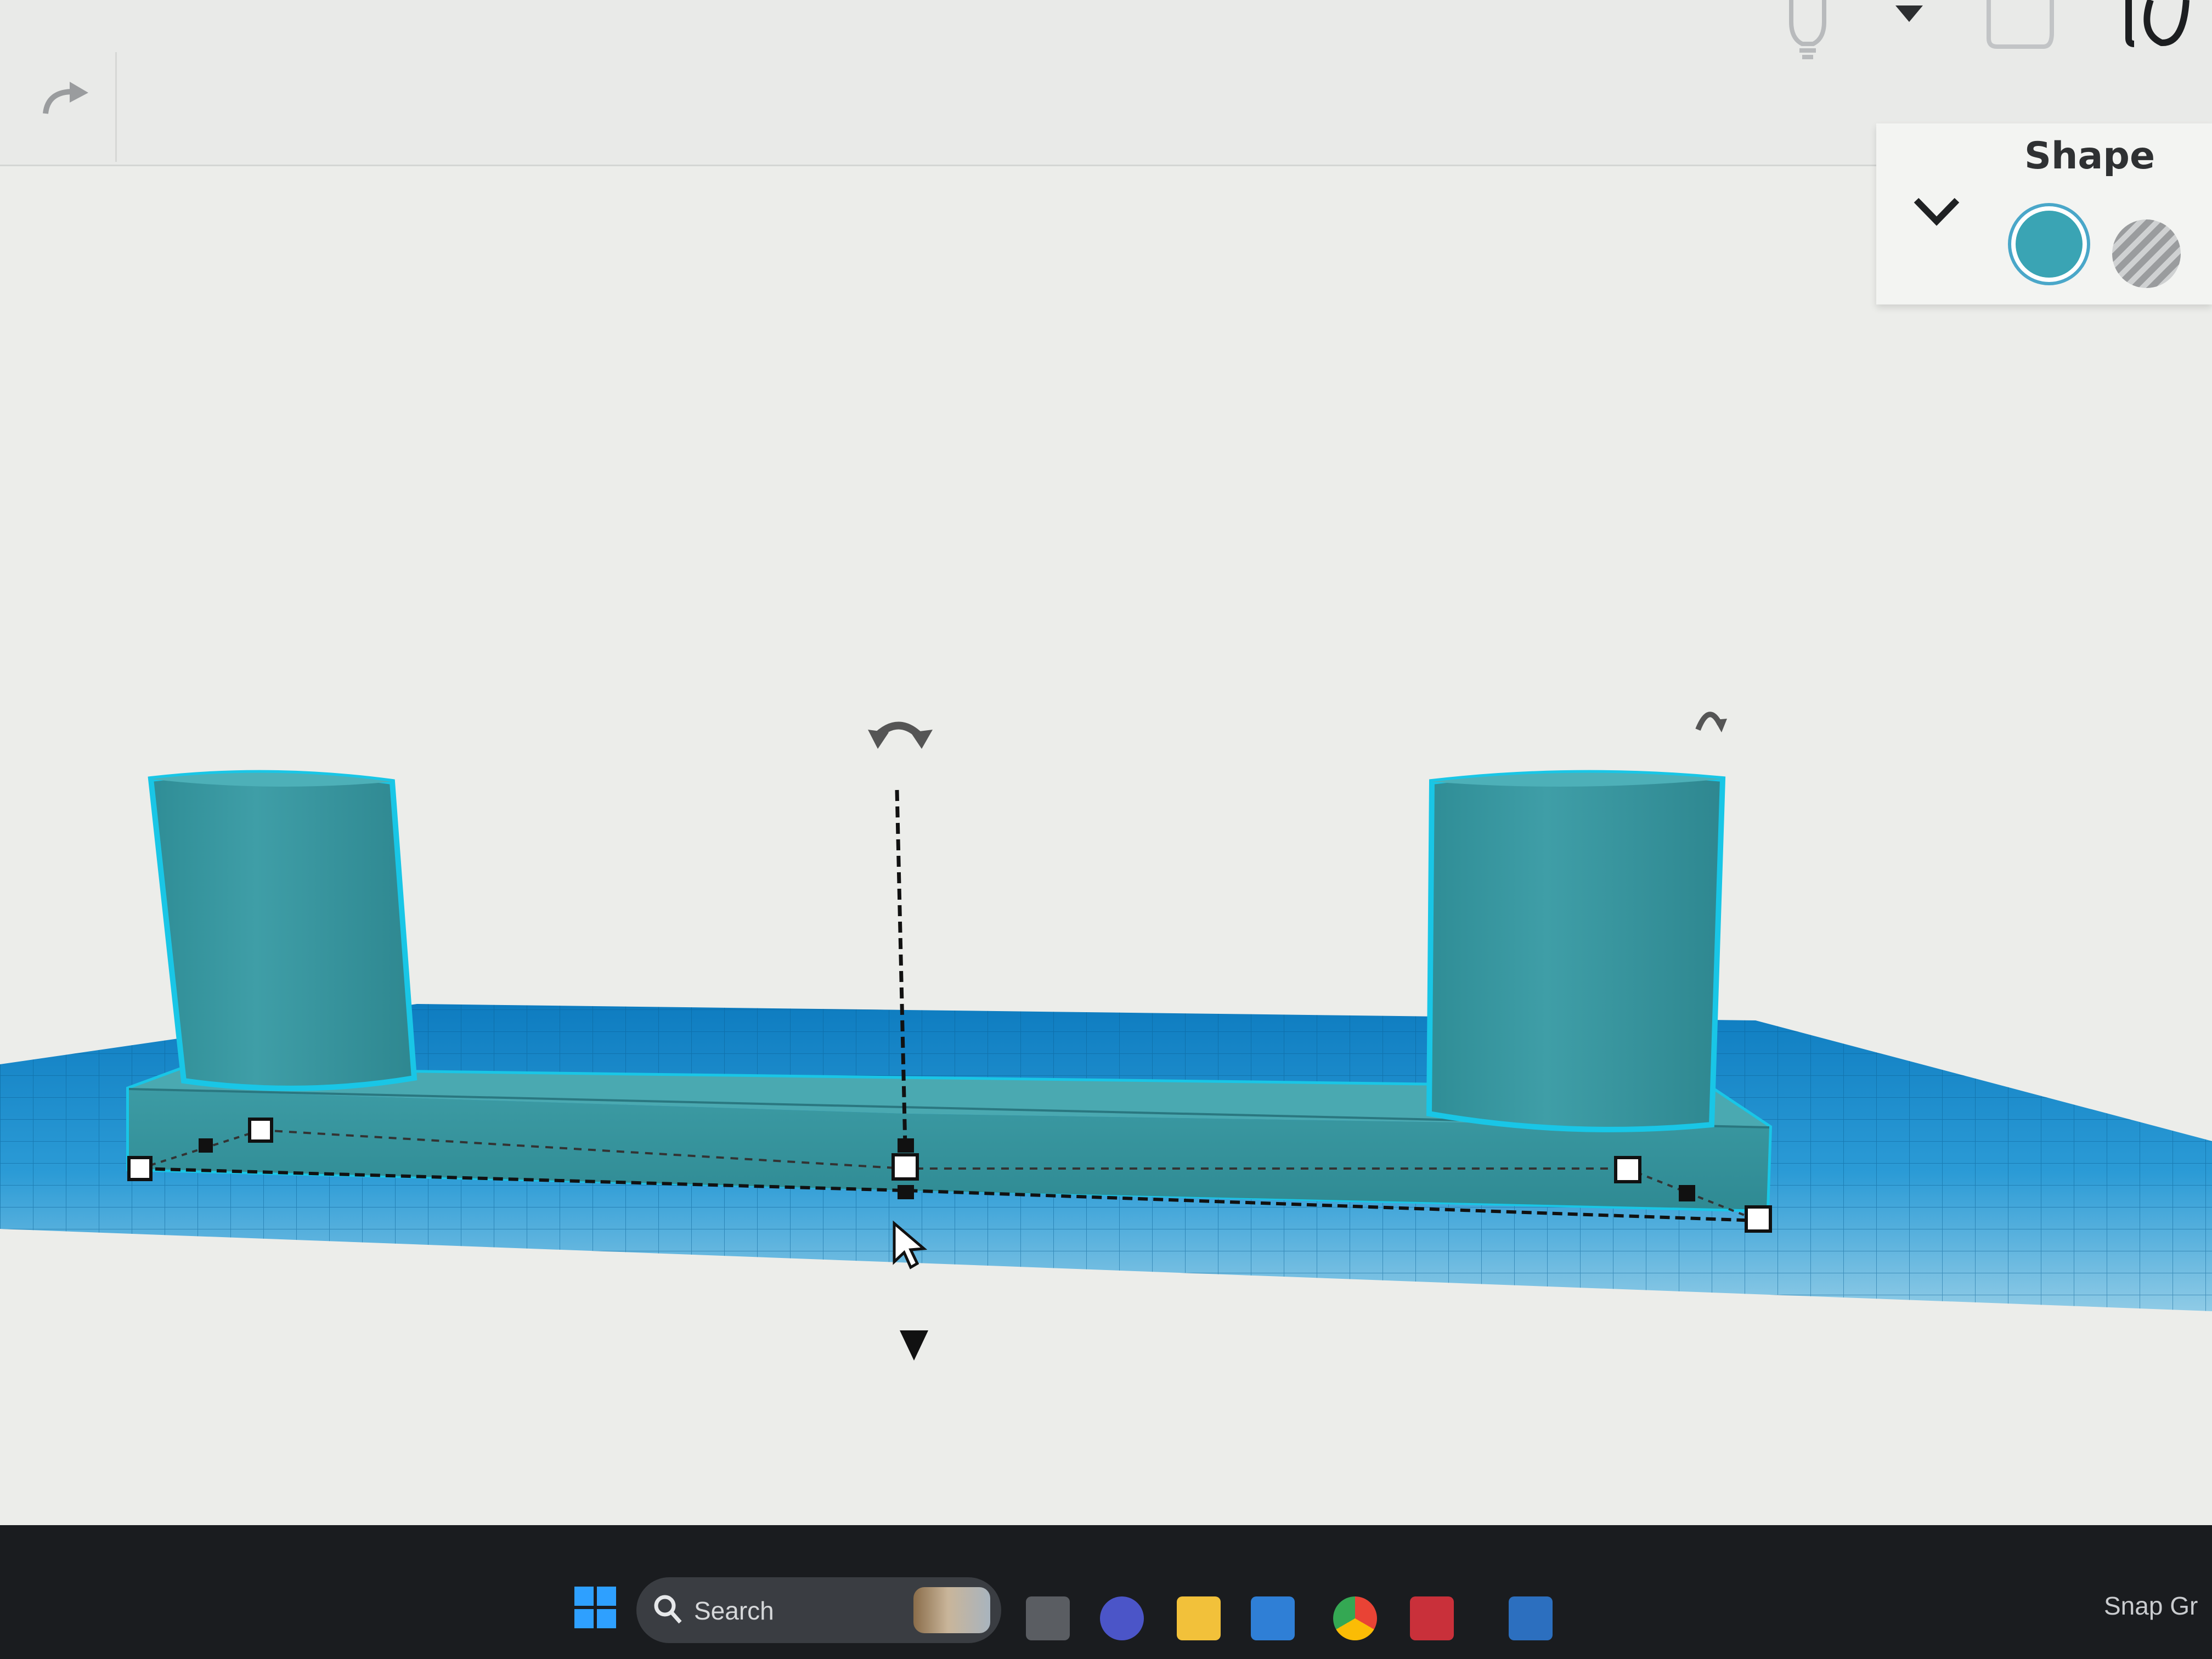 Image resolution: width=2212 pixels, height=1659 pixels. Describe the element at coordinates (952, 1610) in the screenshot. I see `search-highlight-image` at that location.